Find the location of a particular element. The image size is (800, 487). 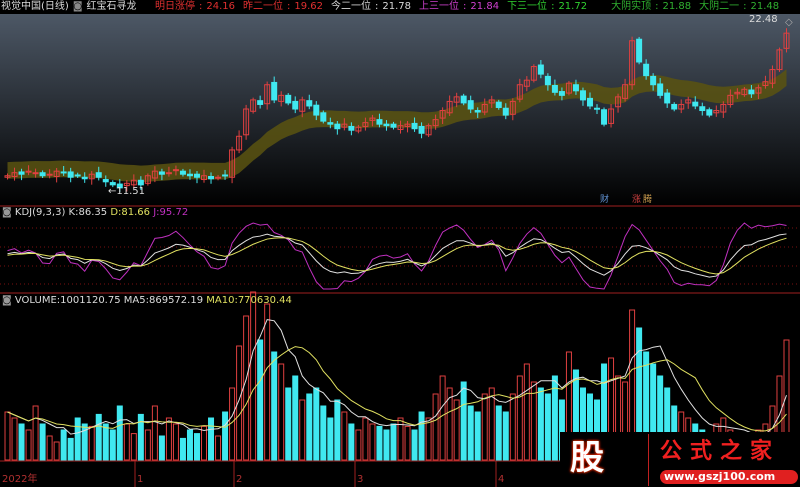

d-value: 81.66 is located at coordinates (136, 212).